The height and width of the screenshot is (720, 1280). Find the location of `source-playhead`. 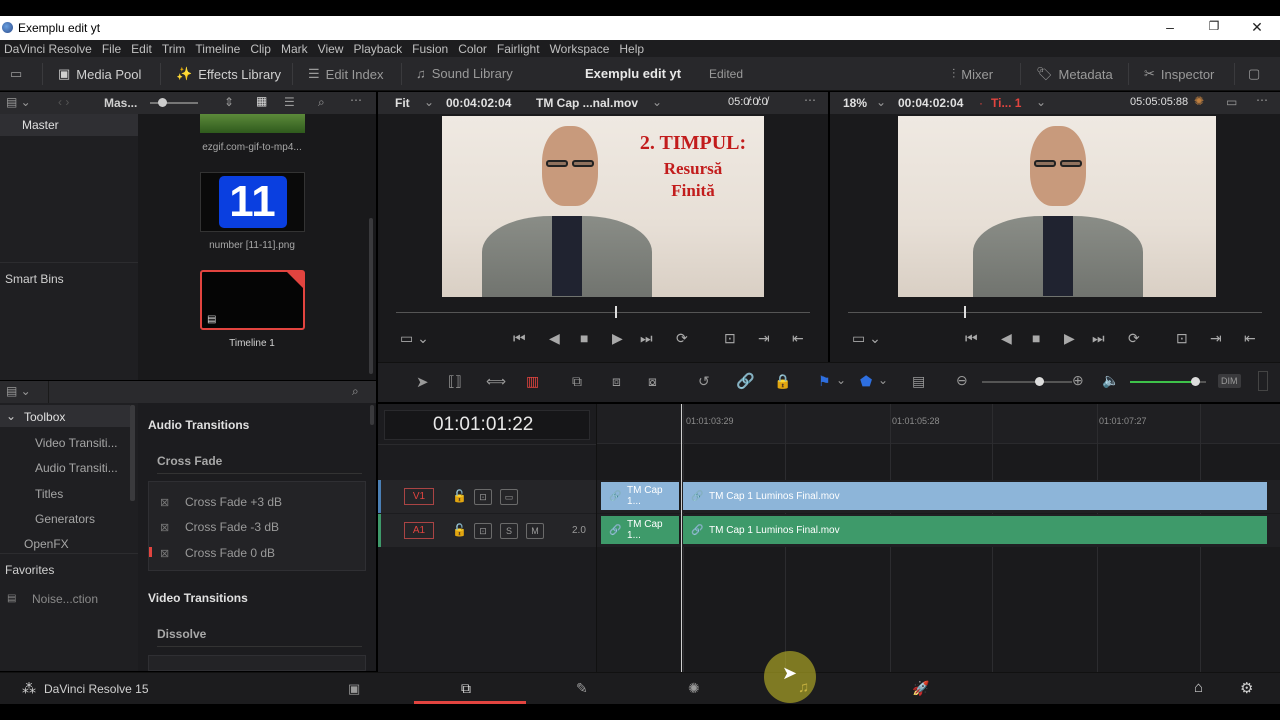

source-playhead is located at coordinates (616, 312).